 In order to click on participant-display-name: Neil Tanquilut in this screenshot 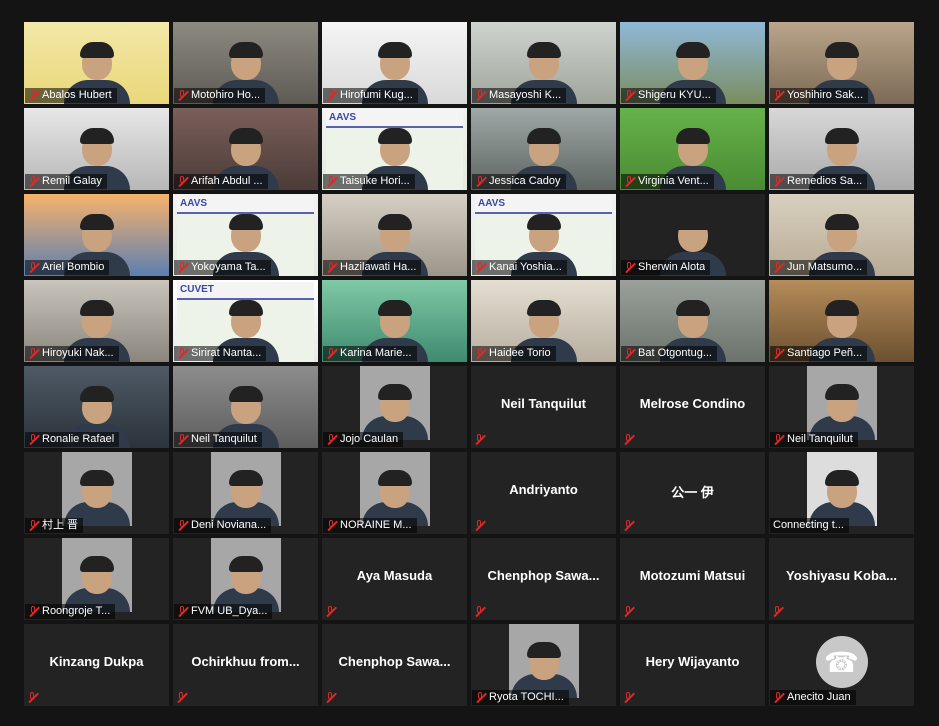, I will do `click(543, 403)`.